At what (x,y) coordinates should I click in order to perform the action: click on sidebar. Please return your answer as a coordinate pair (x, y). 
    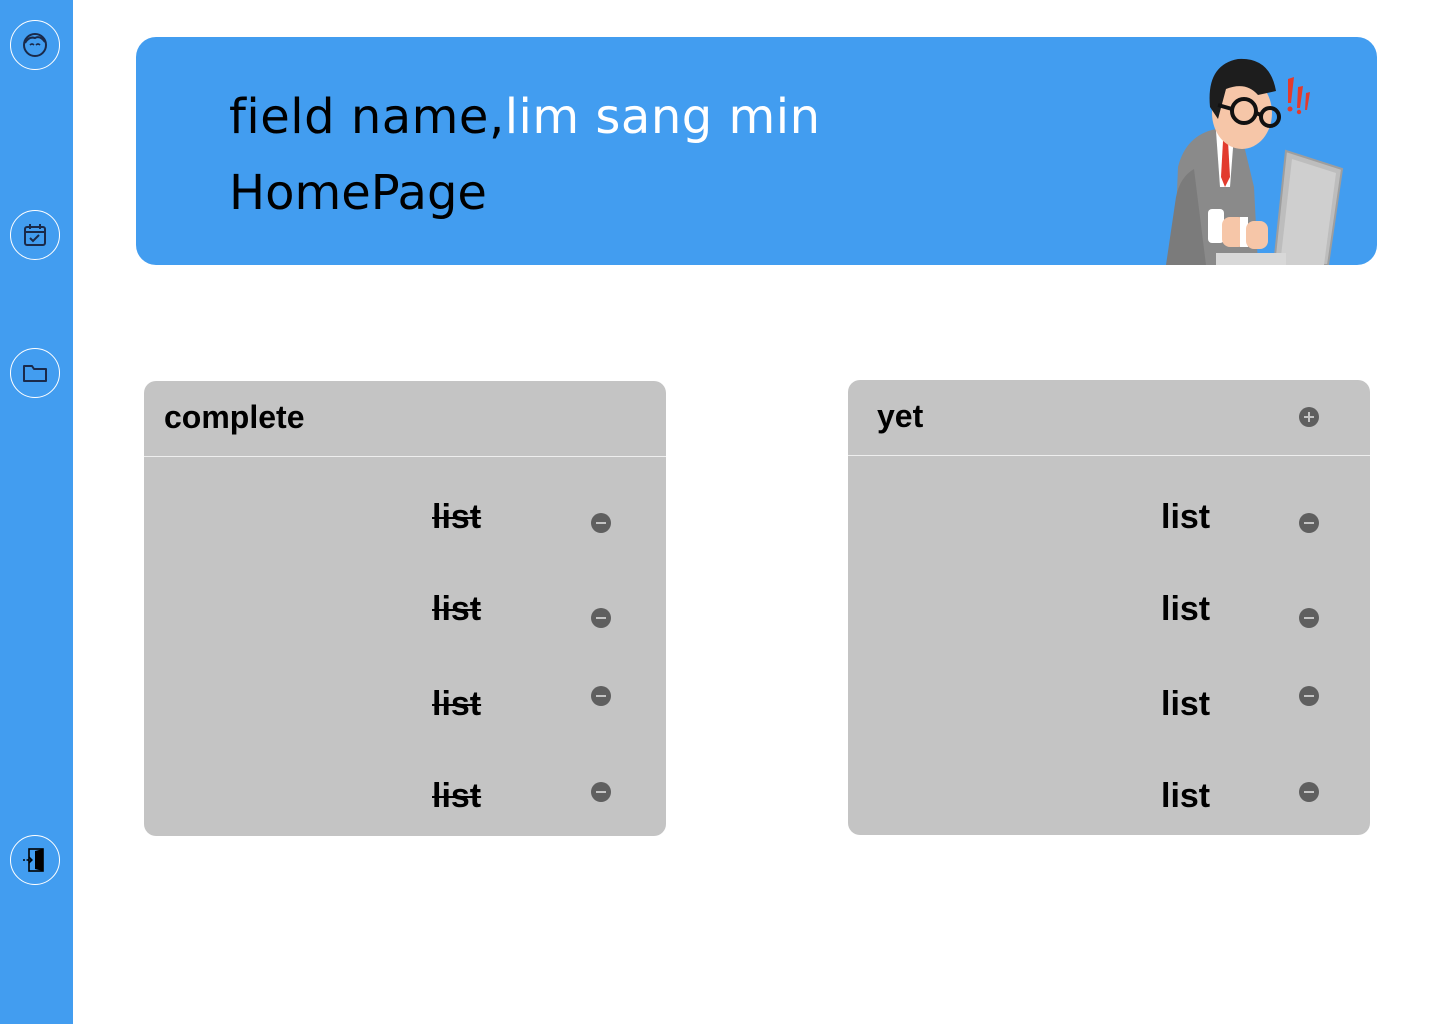
    Looking at the image, I should click on (36, 512).